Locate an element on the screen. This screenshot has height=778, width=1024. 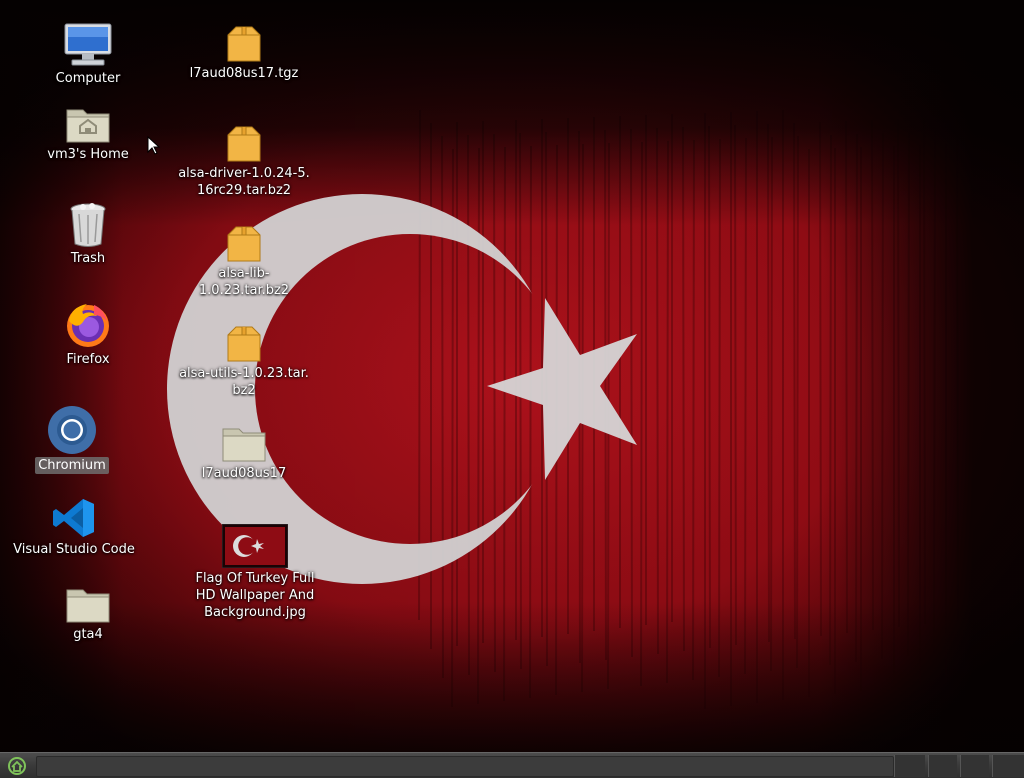
desktop-icon-home: vm3's Home is located at coordinates (88, 133).